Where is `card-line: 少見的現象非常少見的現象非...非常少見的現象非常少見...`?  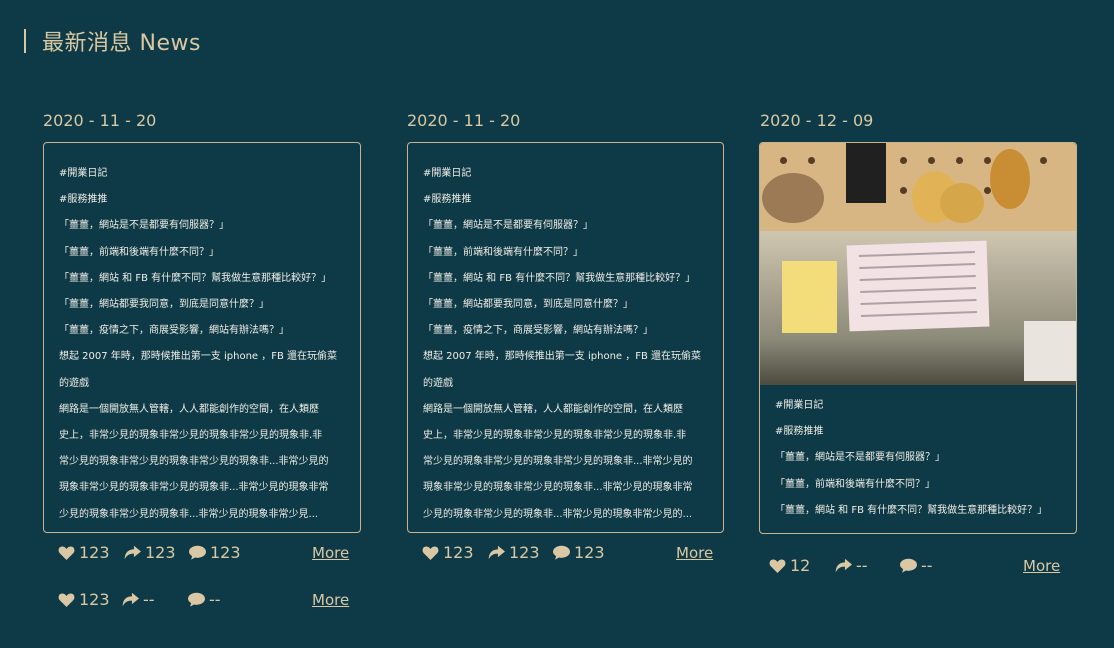 card-line: 少見的現象非常少見的現象非...非常少見的現象非常少見... is located at coordinates (189, 514).